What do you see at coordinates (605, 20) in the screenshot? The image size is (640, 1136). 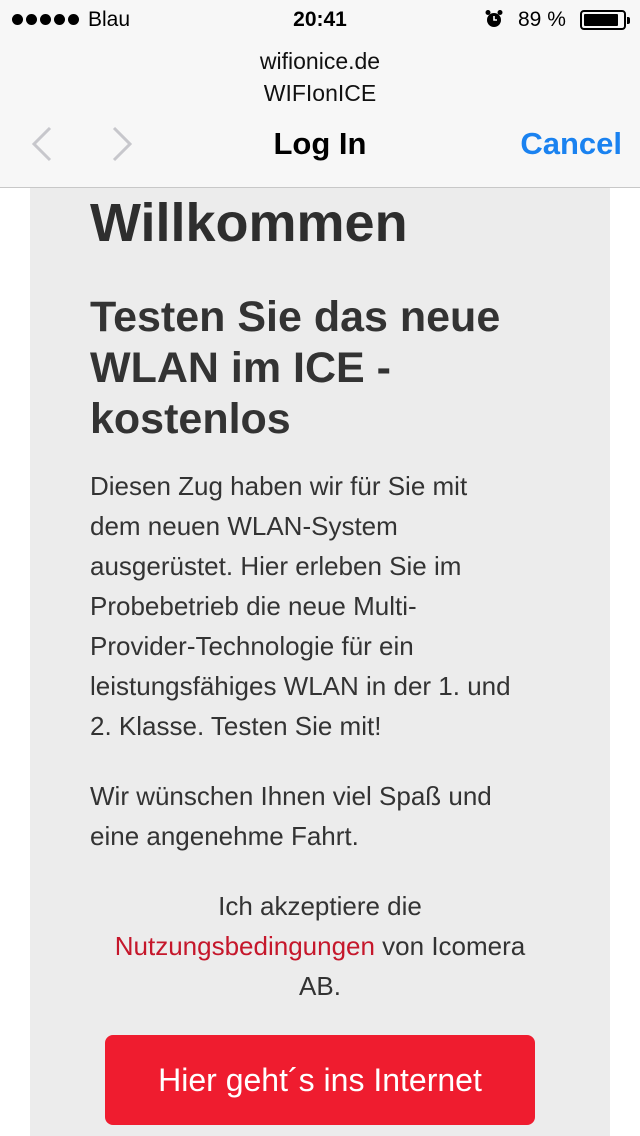 I see `battery-icon` at bounding box center [605, 20].